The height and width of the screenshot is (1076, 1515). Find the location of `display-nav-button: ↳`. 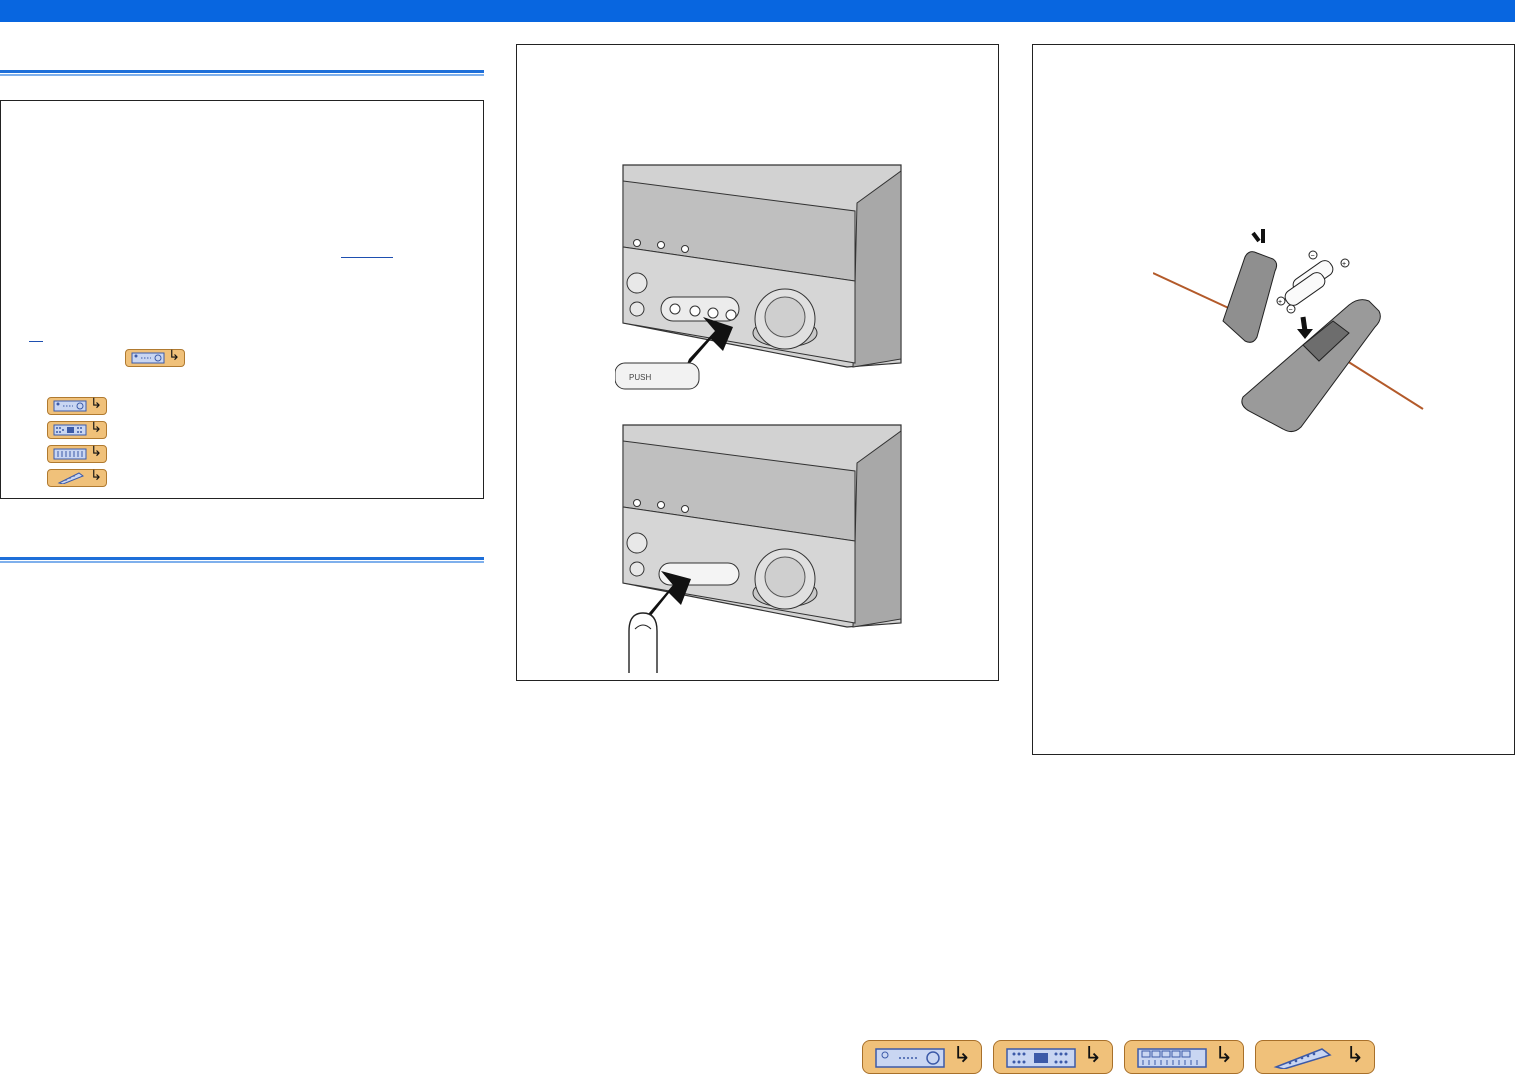

display-nav-button: ↳ is located at coordinates (1184, 1057).